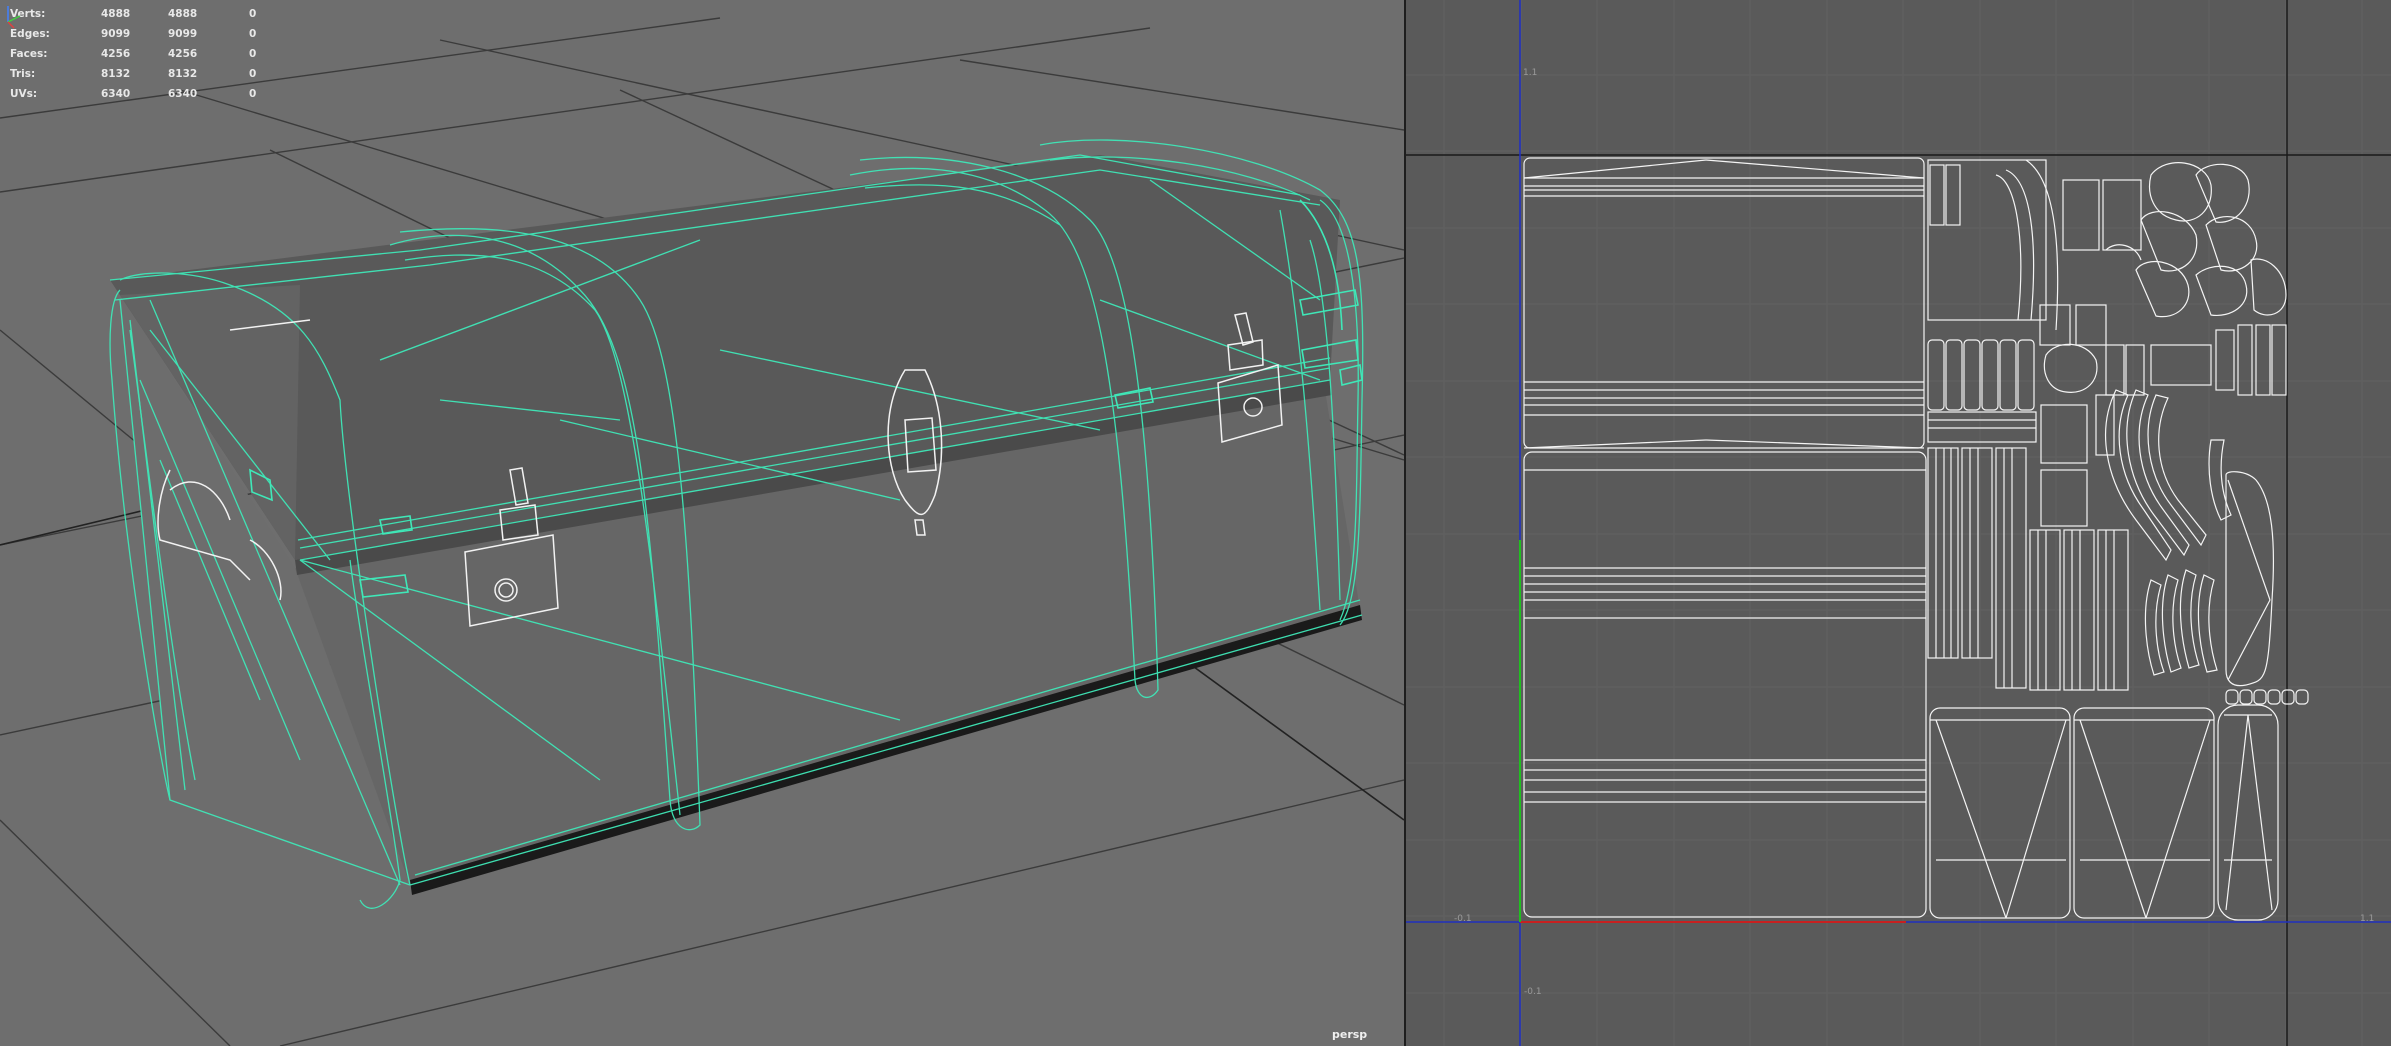 The image size is (2391, 1046). I want to click on axis-gizmo-icon, so click(14, 17).